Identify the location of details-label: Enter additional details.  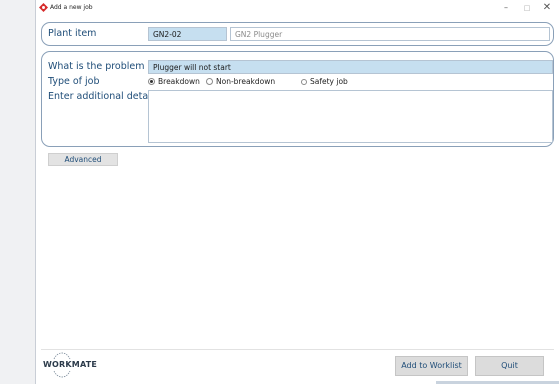
(103, 96).